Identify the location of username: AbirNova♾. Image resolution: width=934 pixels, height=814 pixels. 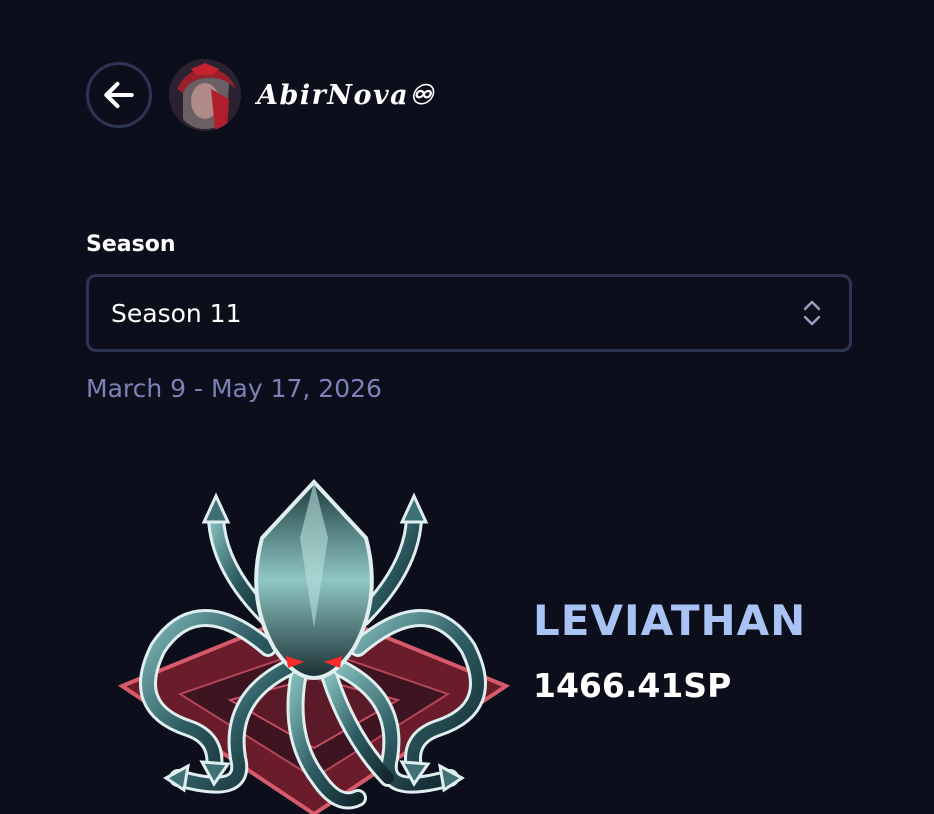
(346, 95).